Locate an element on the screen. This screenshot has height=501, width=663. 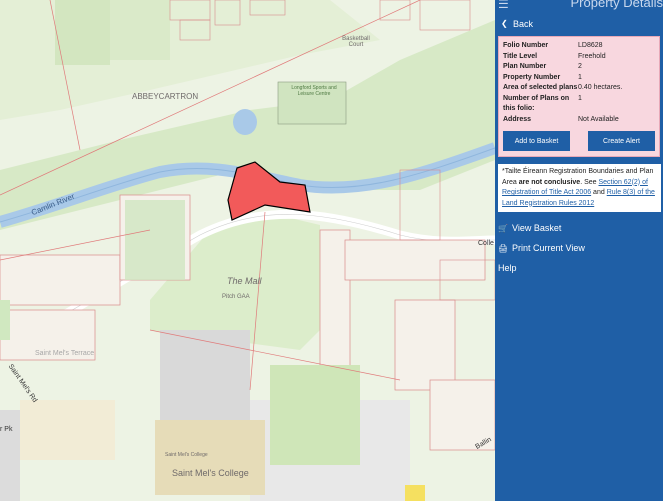
info-row: Area of selected plans 0.40 hectares. is located at coordinates (579, 88).